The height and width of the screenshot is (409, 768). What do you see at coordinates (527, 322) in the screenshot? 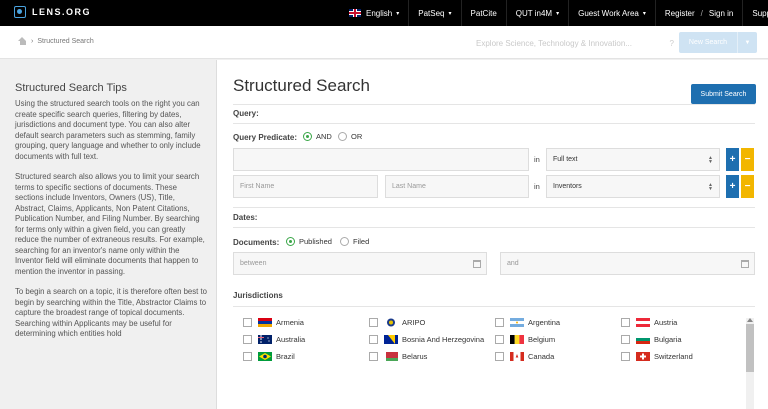
I see `jurisdiction-argentina: Argentina` at bounding box center [527, 322].